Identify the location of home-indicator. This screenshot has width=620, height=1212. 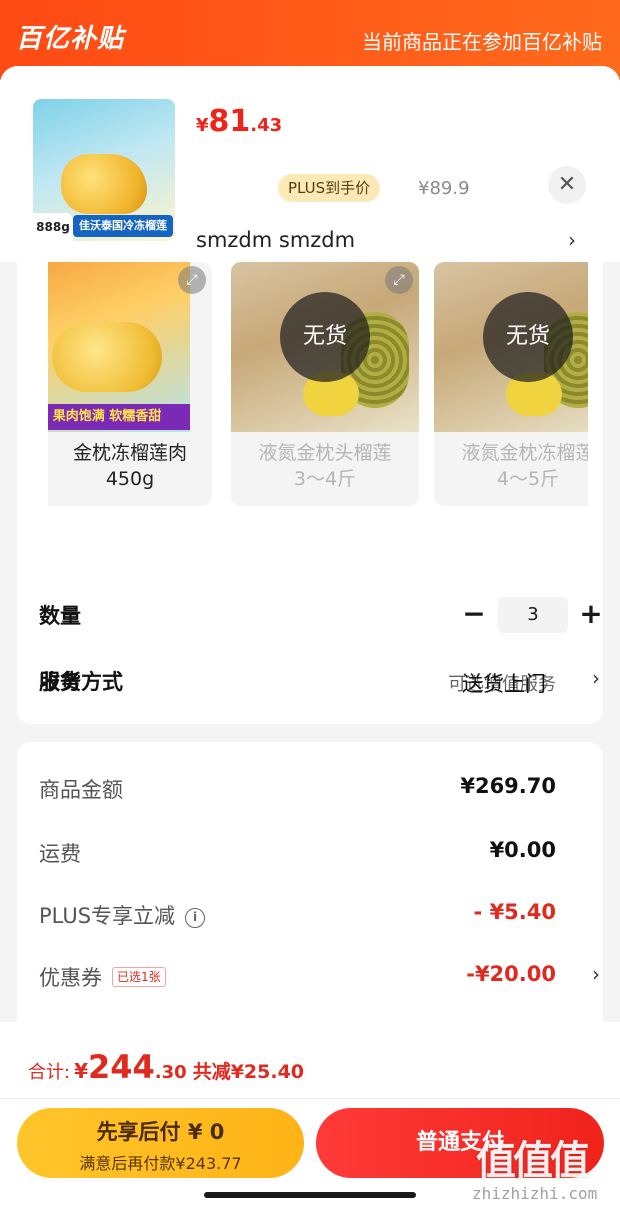
(310, 1195).